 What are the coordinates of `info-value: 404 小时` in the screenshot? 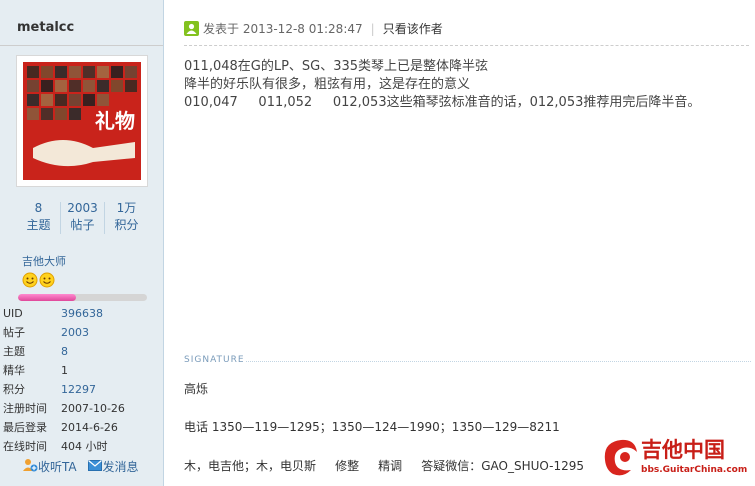 It's located at (84, 446).